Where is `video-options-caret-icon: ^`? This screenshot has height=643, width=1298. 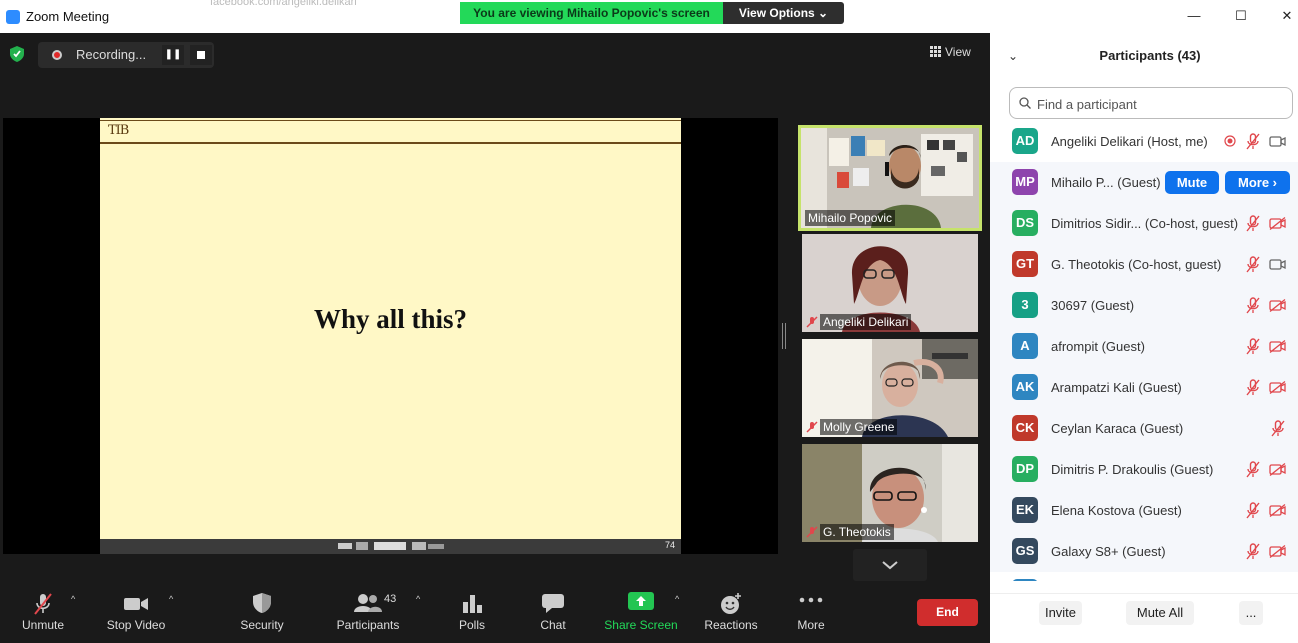
video-options-caret-icon: ^ is located at coordinates (171, 599).